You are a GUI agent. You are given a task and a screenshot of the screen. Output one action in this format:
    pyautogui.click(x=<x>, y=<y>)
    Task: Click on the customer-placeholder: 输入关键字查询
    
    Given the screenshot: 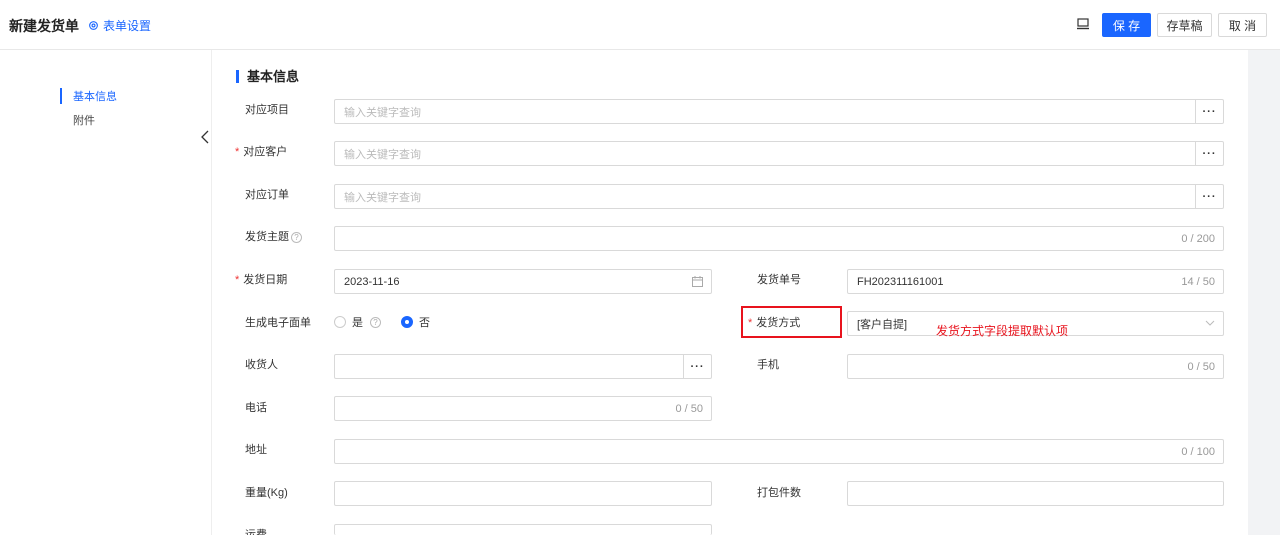 What is the action you would take?
    pyautogui.click(x=382, y=154)
    